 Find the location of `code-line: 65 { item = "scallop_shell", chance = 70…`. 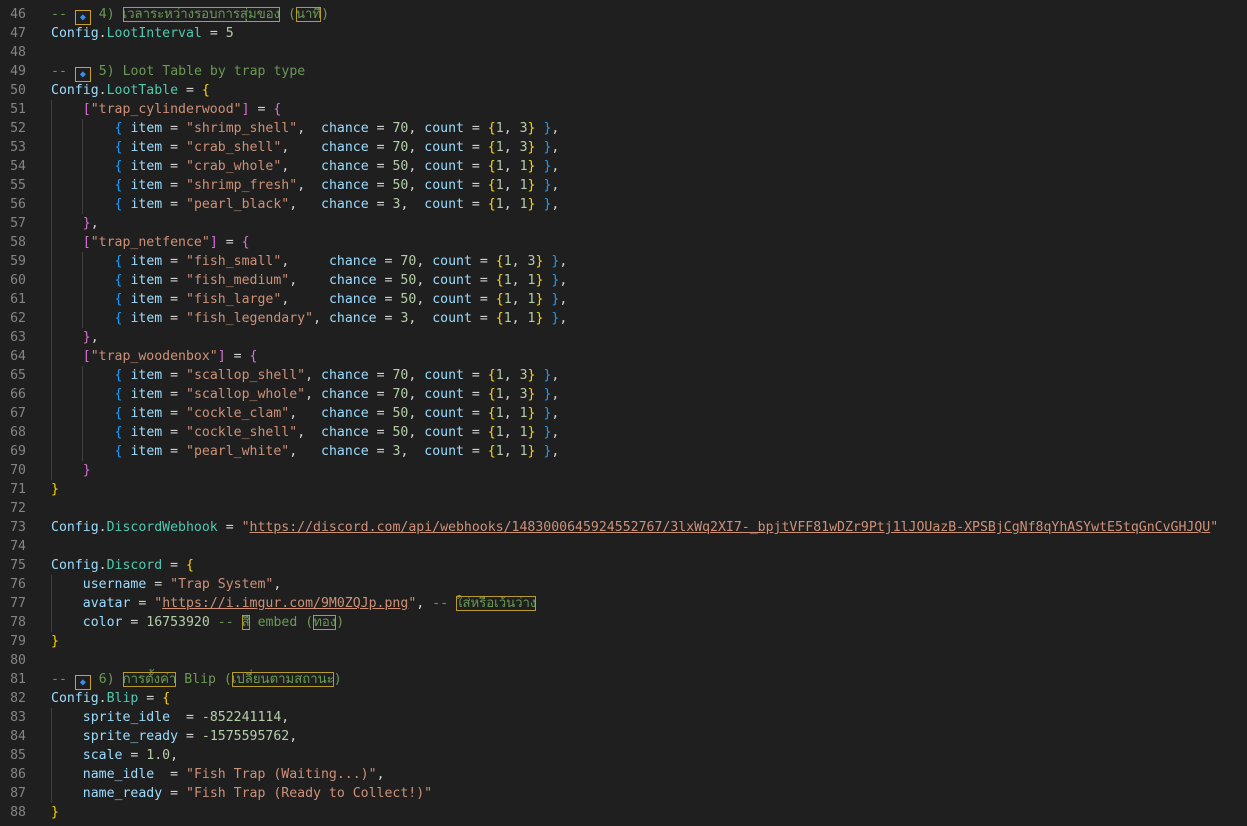

code-line: 65 { item = "scallop_shell", chance = 70… is located at coordinates (623, 375).